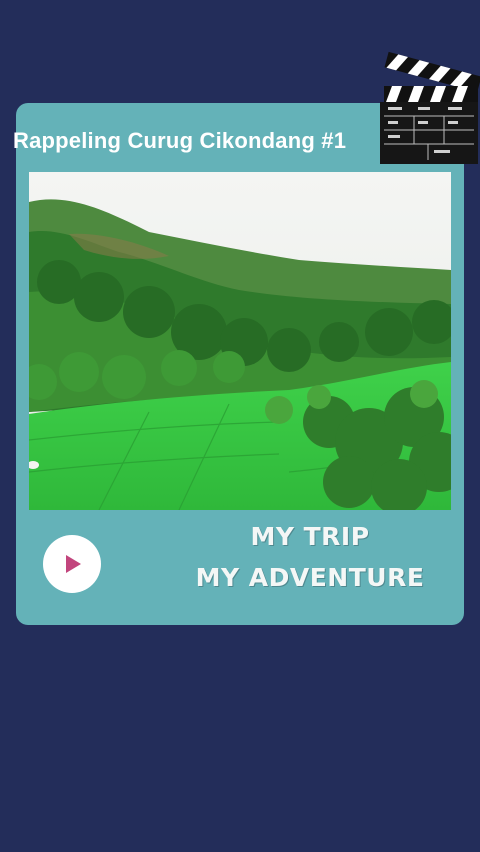 This screenshot has width=480, height=852. I want to click on play-button, so click(72, 564).